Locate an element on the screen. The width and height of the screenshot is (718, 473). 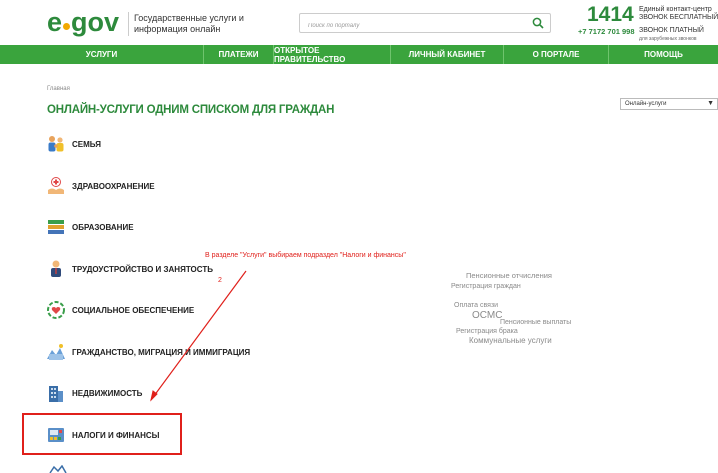
worker-icon is located at coordinates (56, 268).